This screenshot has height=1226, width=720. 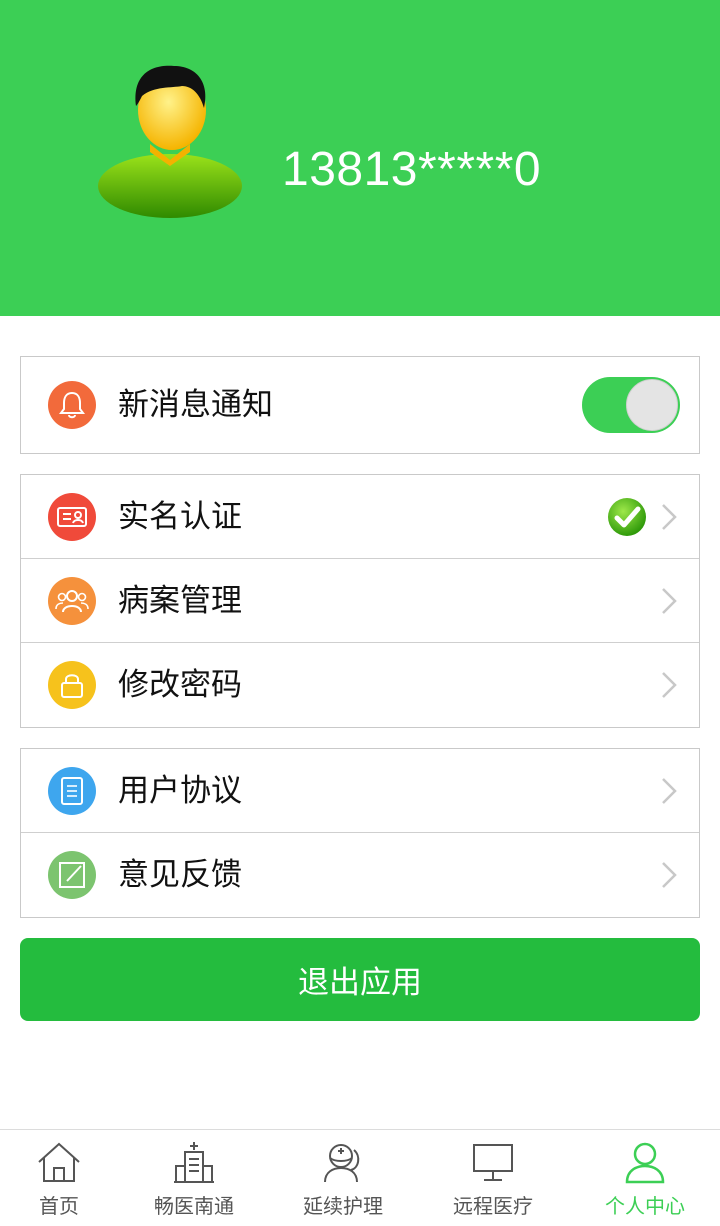 I want to click on user-icon, so click(x=645, y=1163).